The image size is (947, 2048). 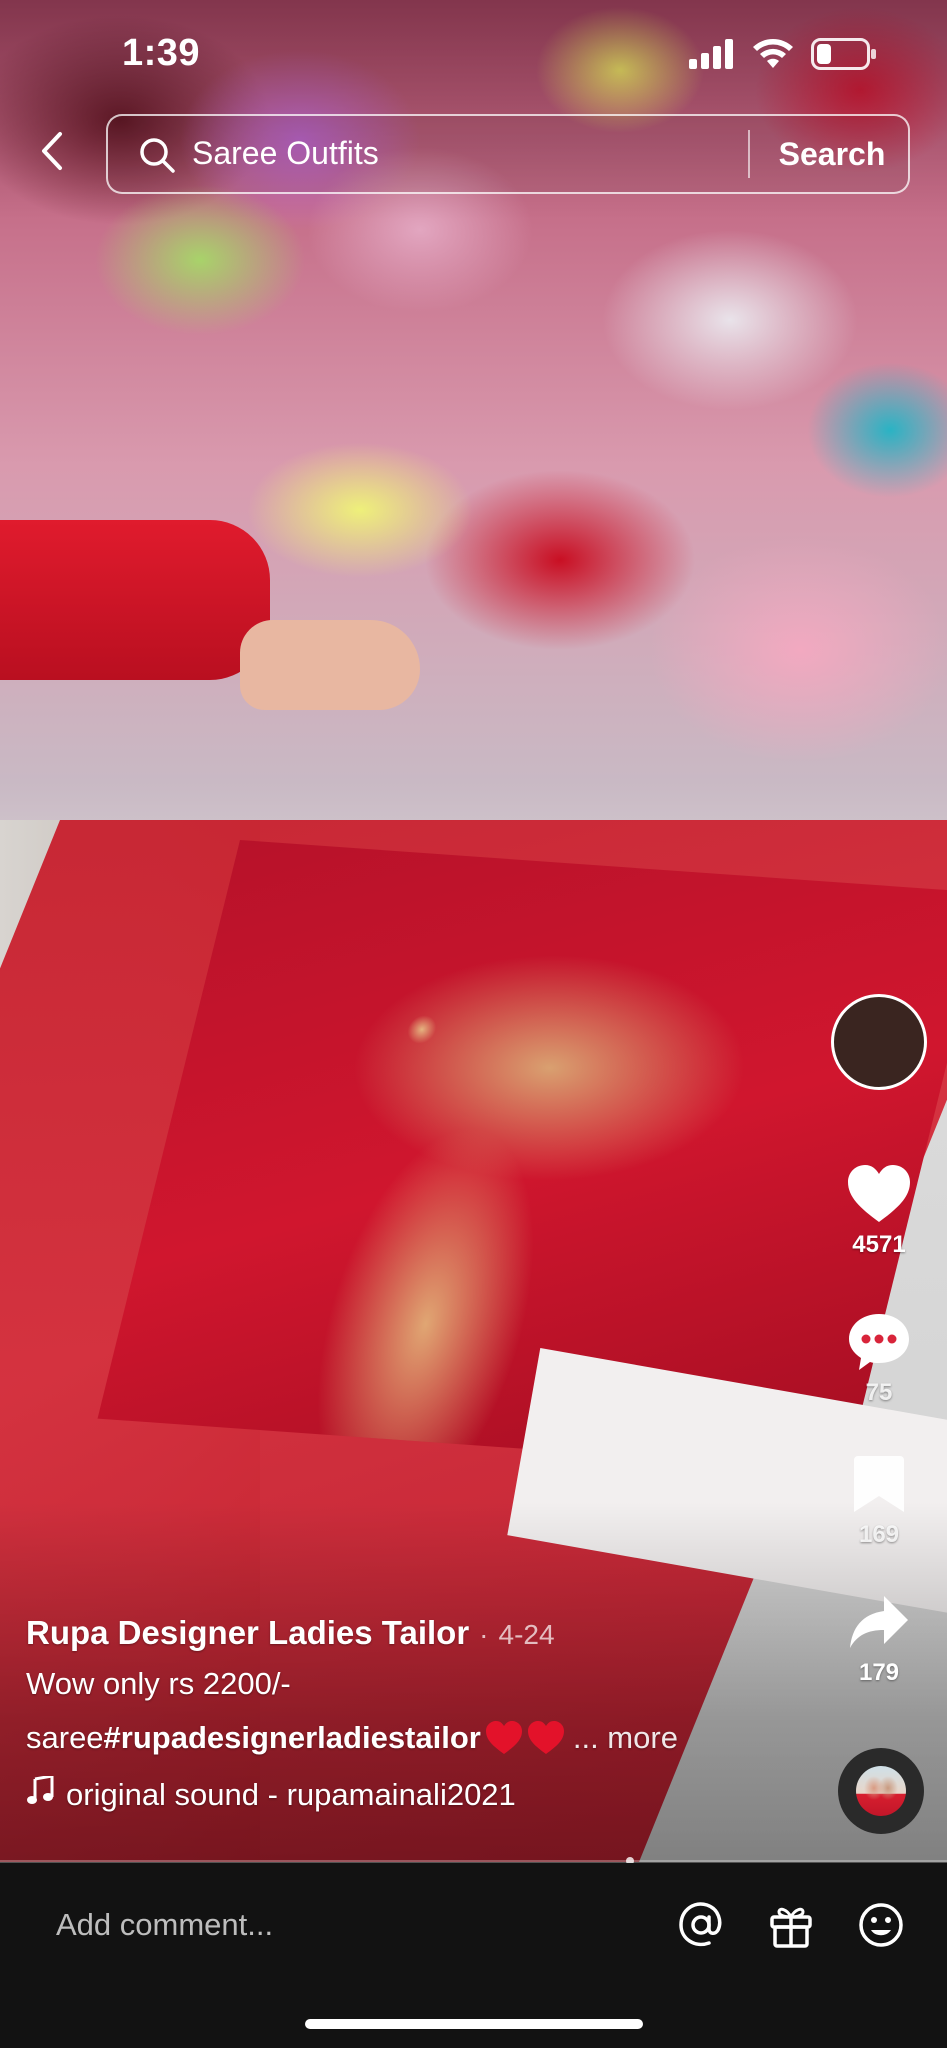 I want to click on search-bar: Saree Outfits Search, so click(x=508, y=154).